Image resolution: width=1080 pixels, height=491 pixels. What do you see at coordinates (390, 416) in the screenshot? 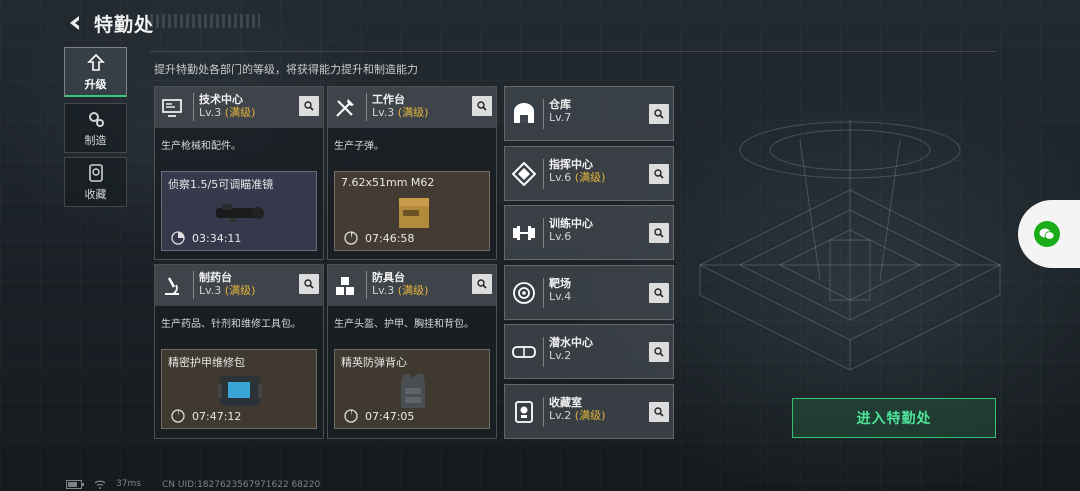
I see `production-timer: 07:47:05` at bounding box center [390, 416].